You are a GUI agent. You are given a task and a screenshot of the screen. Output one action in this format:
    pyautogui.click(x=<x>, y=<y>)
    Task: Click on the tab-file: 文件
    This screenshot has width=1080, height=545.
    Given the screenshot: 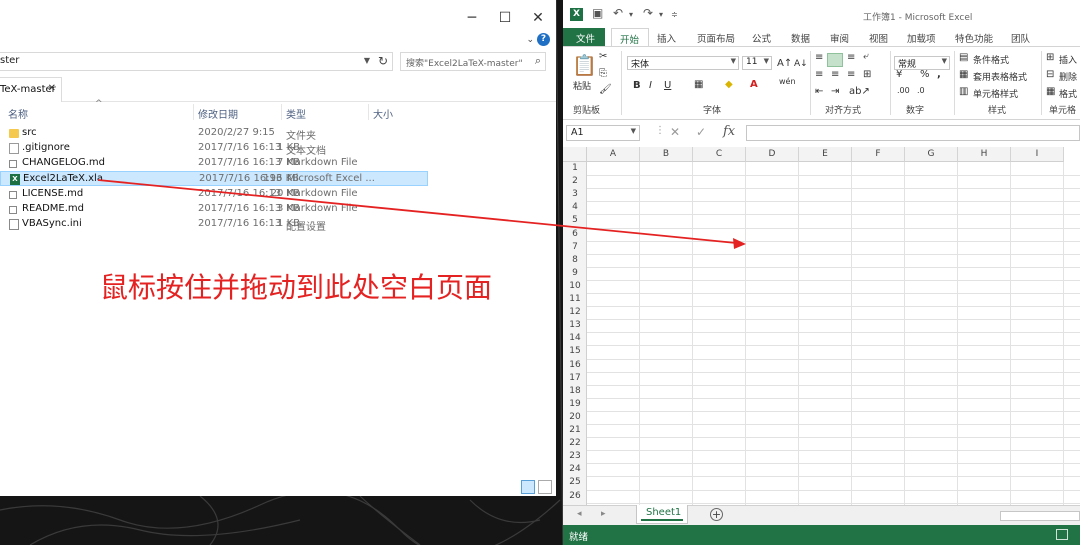 What is the action you would take?
    pyautogui.click(x=584, y=37)
    